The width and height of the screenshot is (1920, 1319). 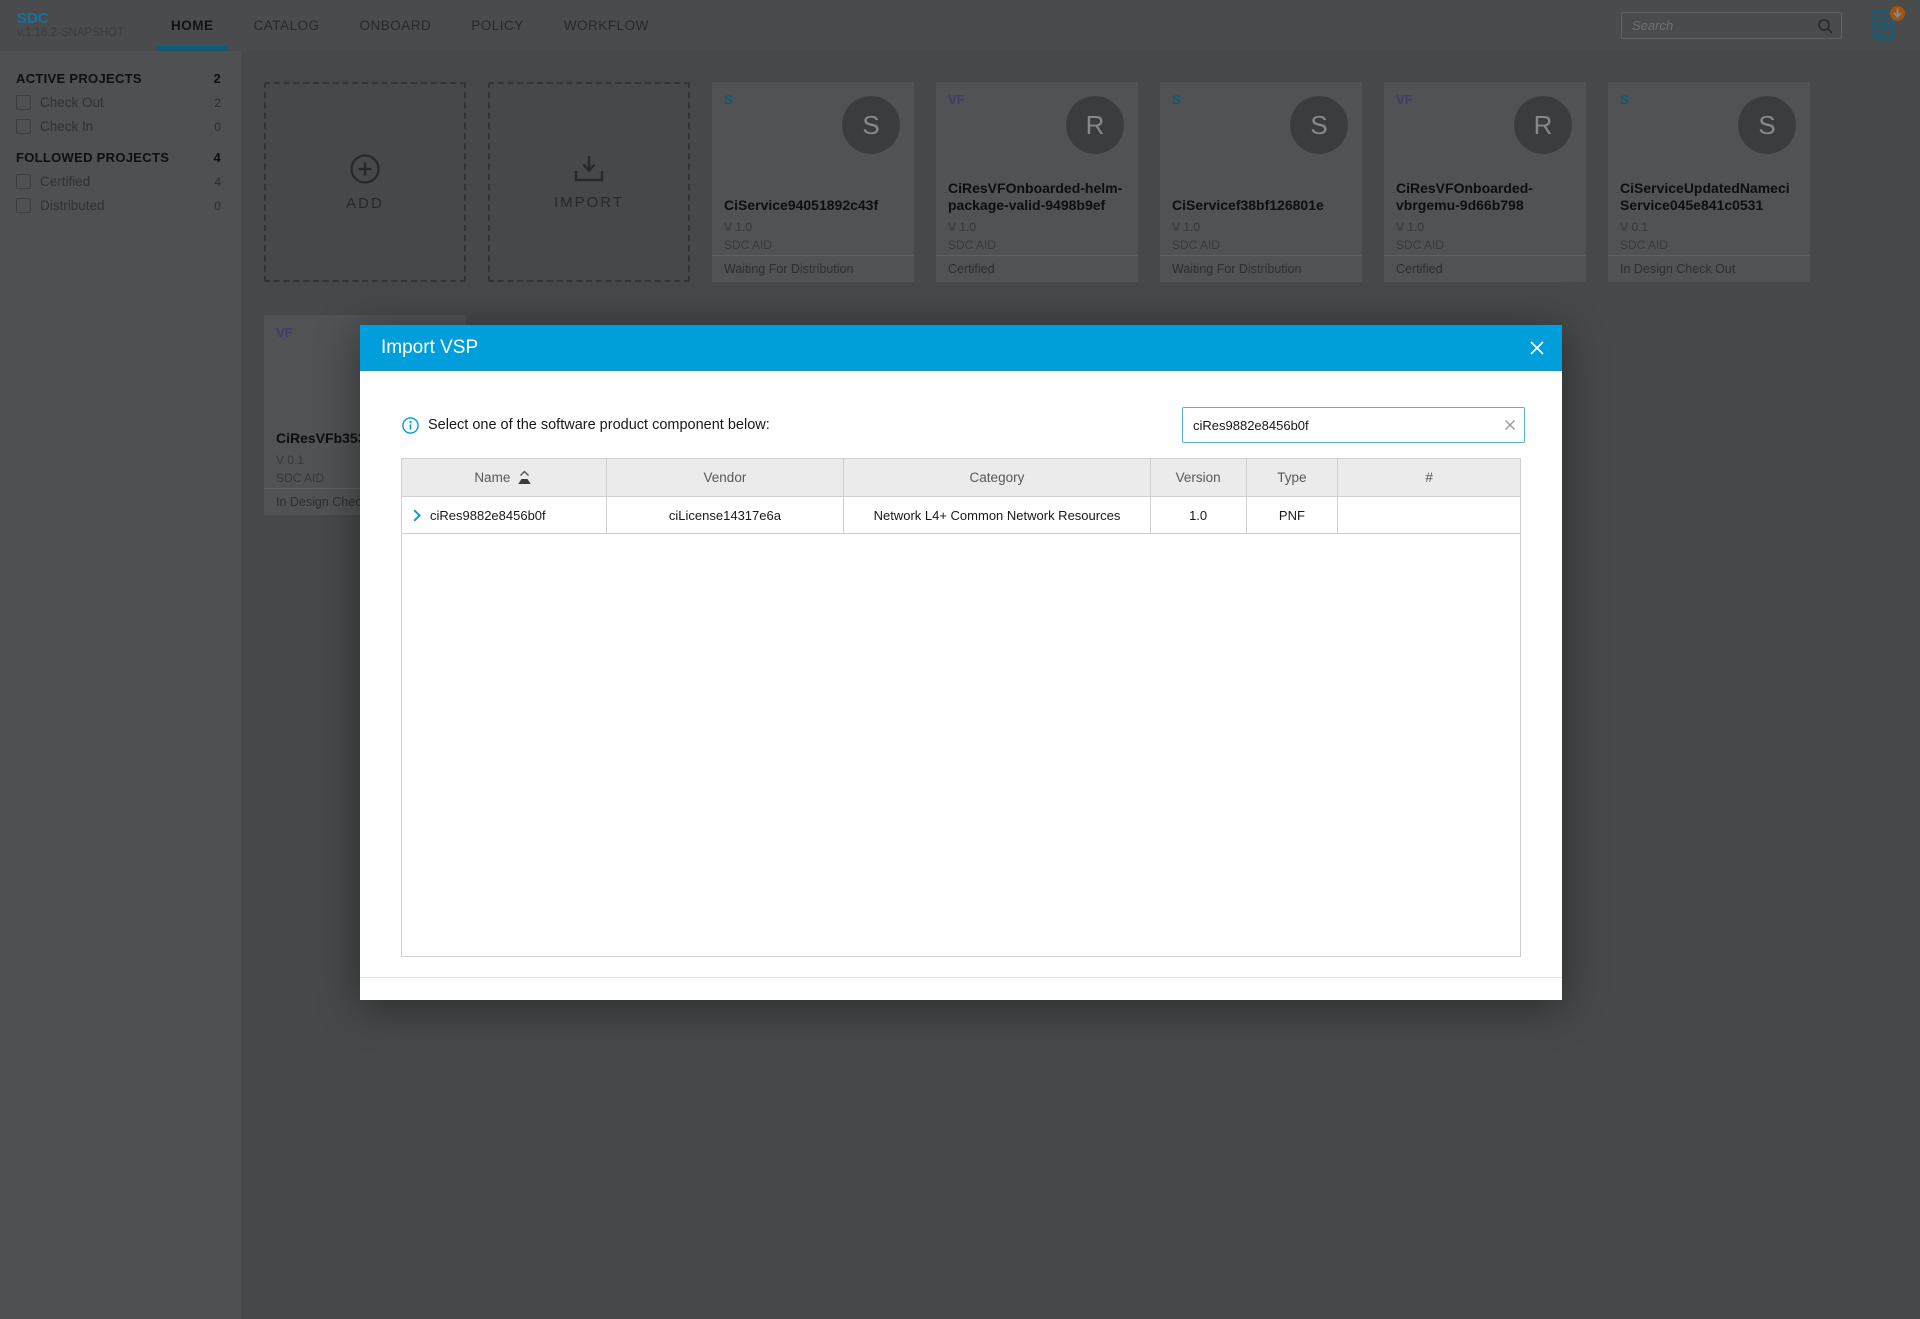 What do you see at coordinates (589, 182) in the screenshot?
I see `import-tile-button: IMPORT` at bounding box center [589, 182].